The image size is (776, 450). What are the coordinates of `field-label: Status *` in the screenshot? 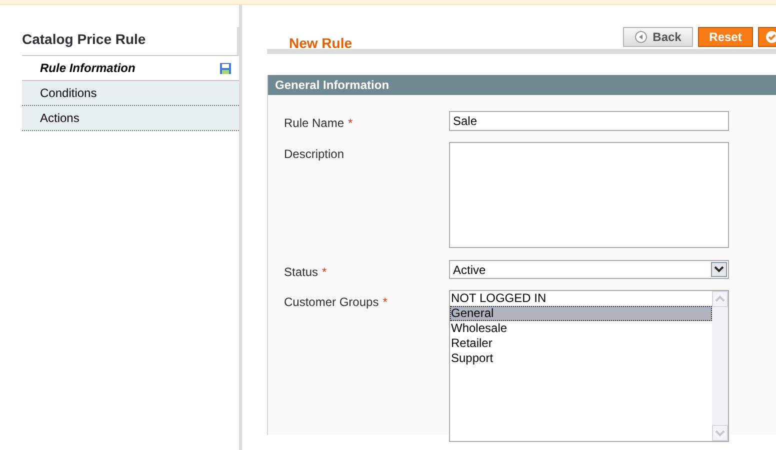 It's located at (305, 272).